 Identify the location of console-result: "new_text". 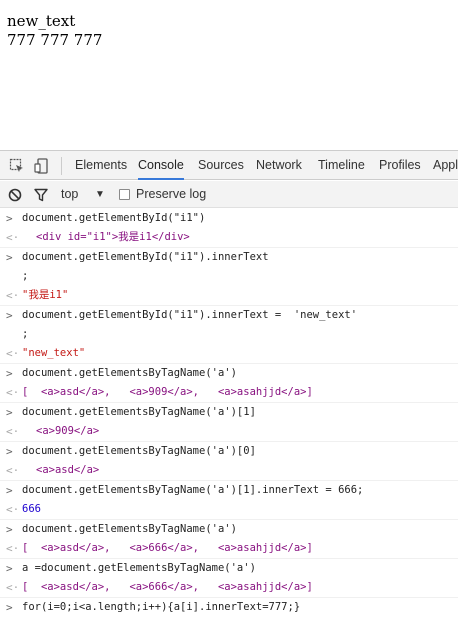
(53, 353).